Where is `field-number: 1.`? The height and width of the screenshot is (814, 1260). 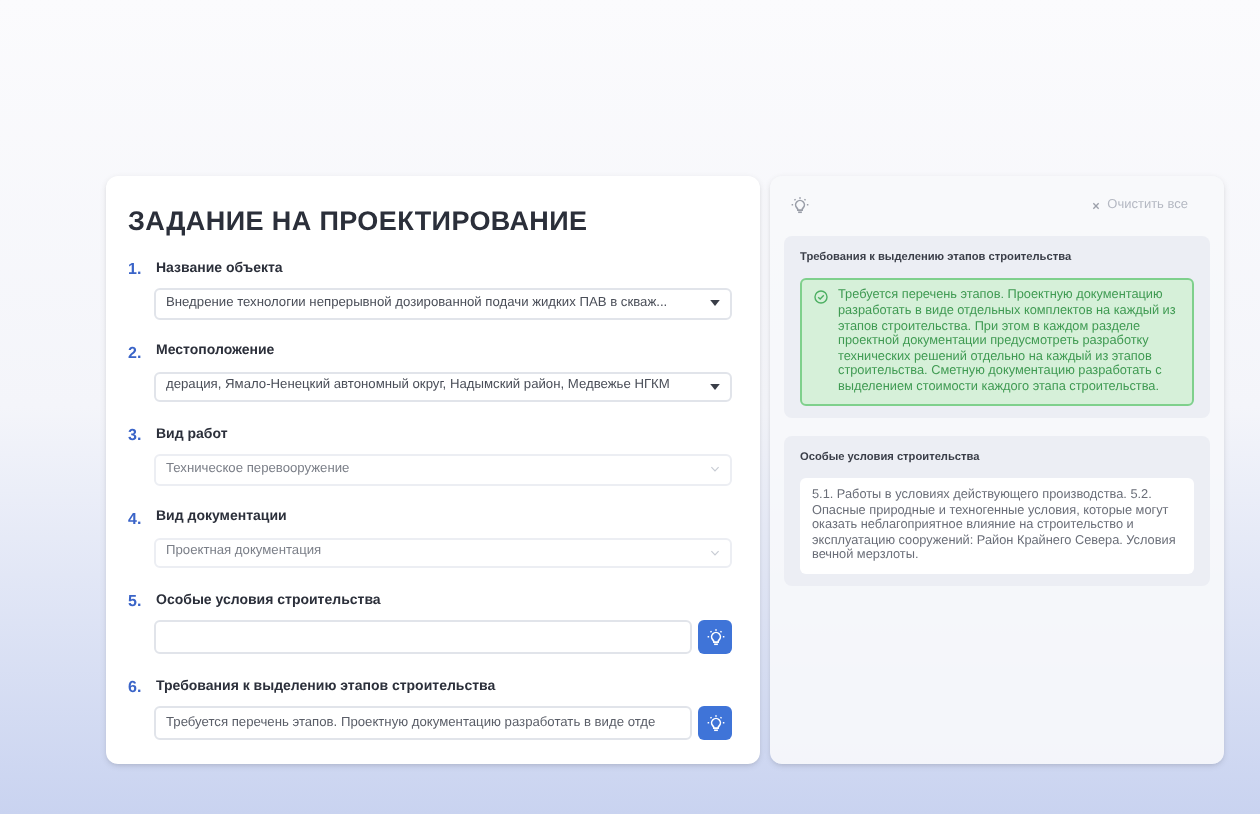
field-number: 1. is located at coordinates (136, 270).